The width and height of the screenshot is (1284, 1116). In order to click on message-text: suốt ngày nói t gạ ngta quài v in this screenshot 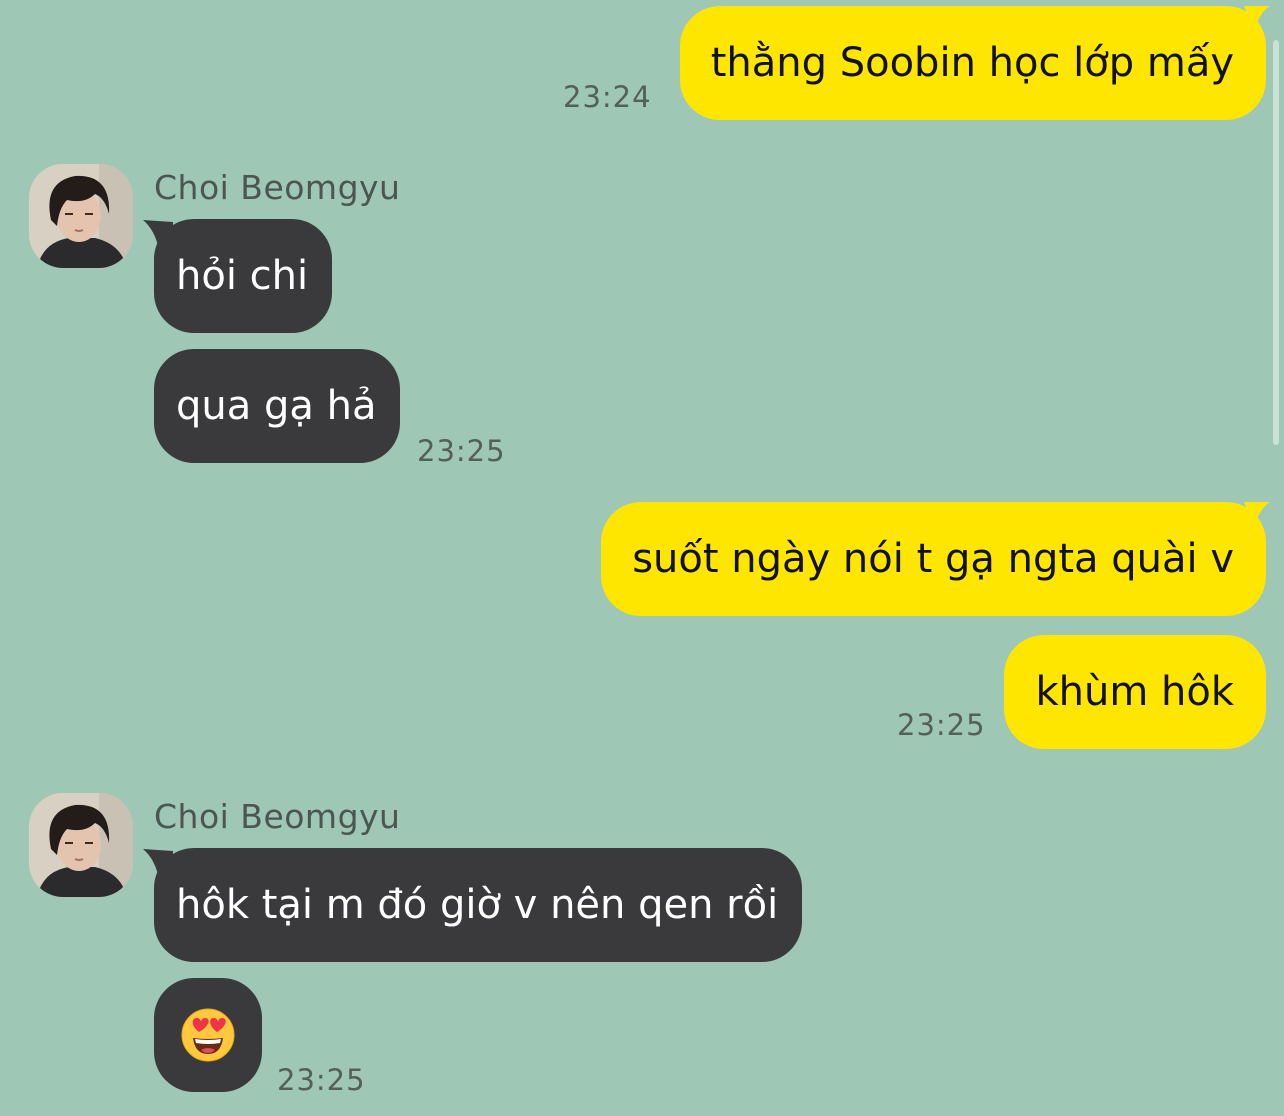, I will do `click(933, 559)`.